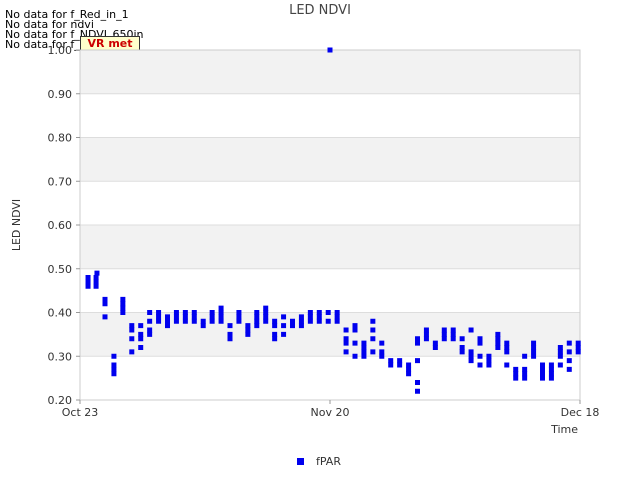 This screenshot has height=480, width=640. I want to click on y-tick-label: 1.00, so click(60, 50).